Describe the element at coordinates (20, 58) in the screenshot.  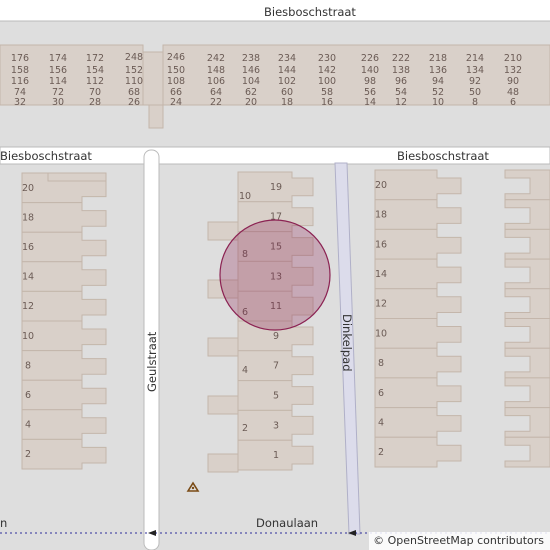
I see `house-number: 176` at that location.